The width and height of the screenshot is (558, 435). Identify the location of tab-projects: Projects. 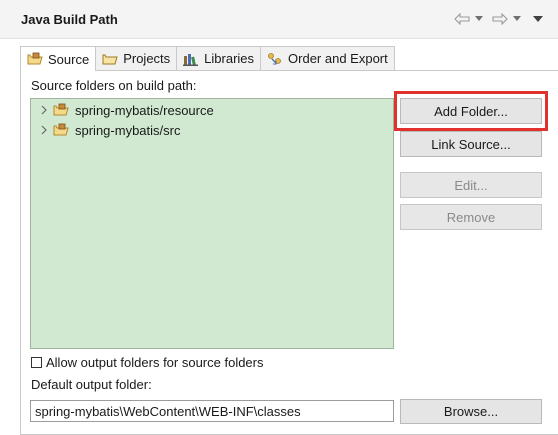
(136, 58).